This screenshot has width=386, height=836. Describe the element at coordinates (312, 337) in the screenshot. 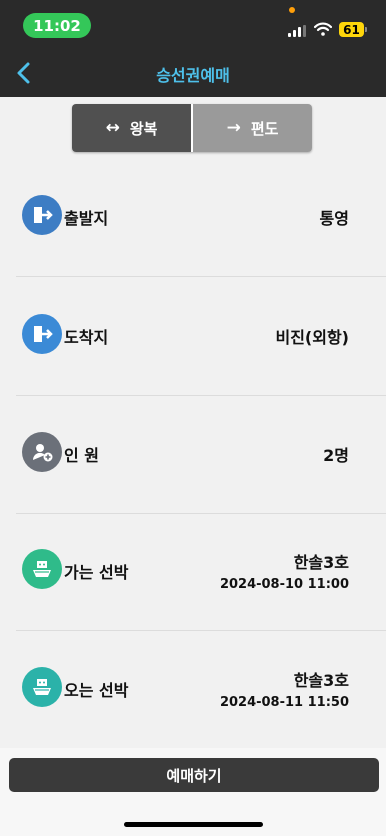

I see `arrival-value: 비진(외항)` at that location.